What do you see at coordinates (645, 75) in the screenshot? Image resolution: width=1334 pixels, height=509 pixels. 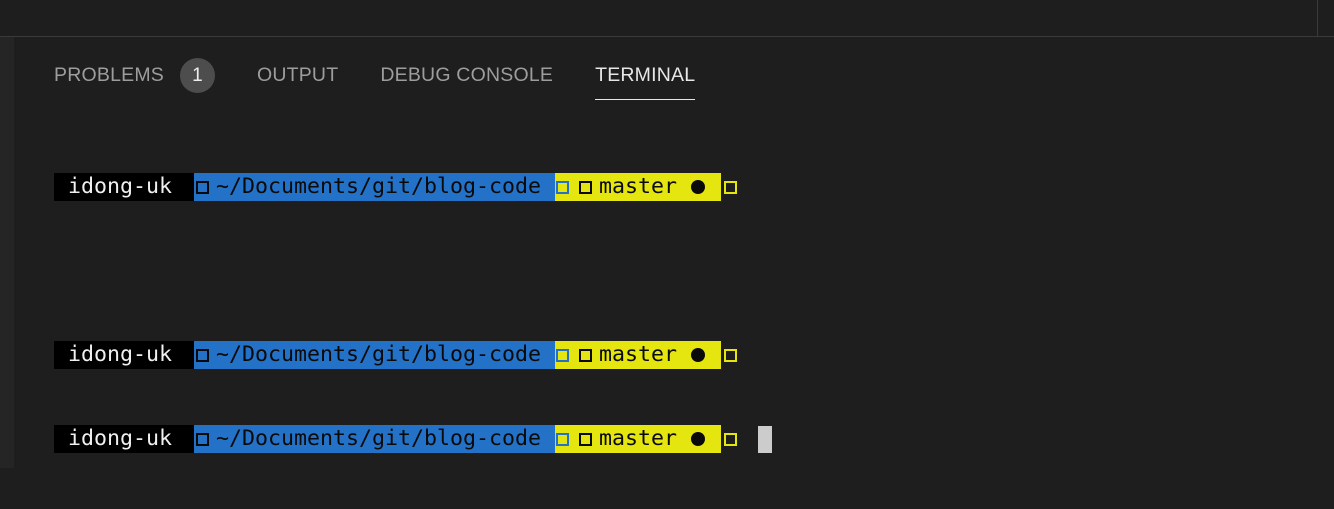 I see `tab-label: TERMINAL` at bounding box center [645, 75].